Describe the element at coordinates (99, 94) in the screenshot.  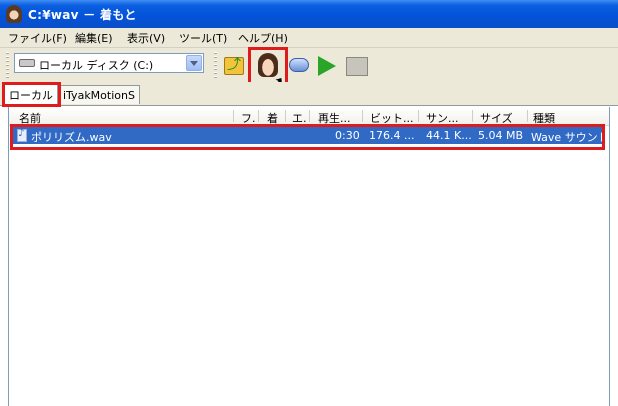
I see `tab-ityakmotions: iTyakMotionS` at that location.